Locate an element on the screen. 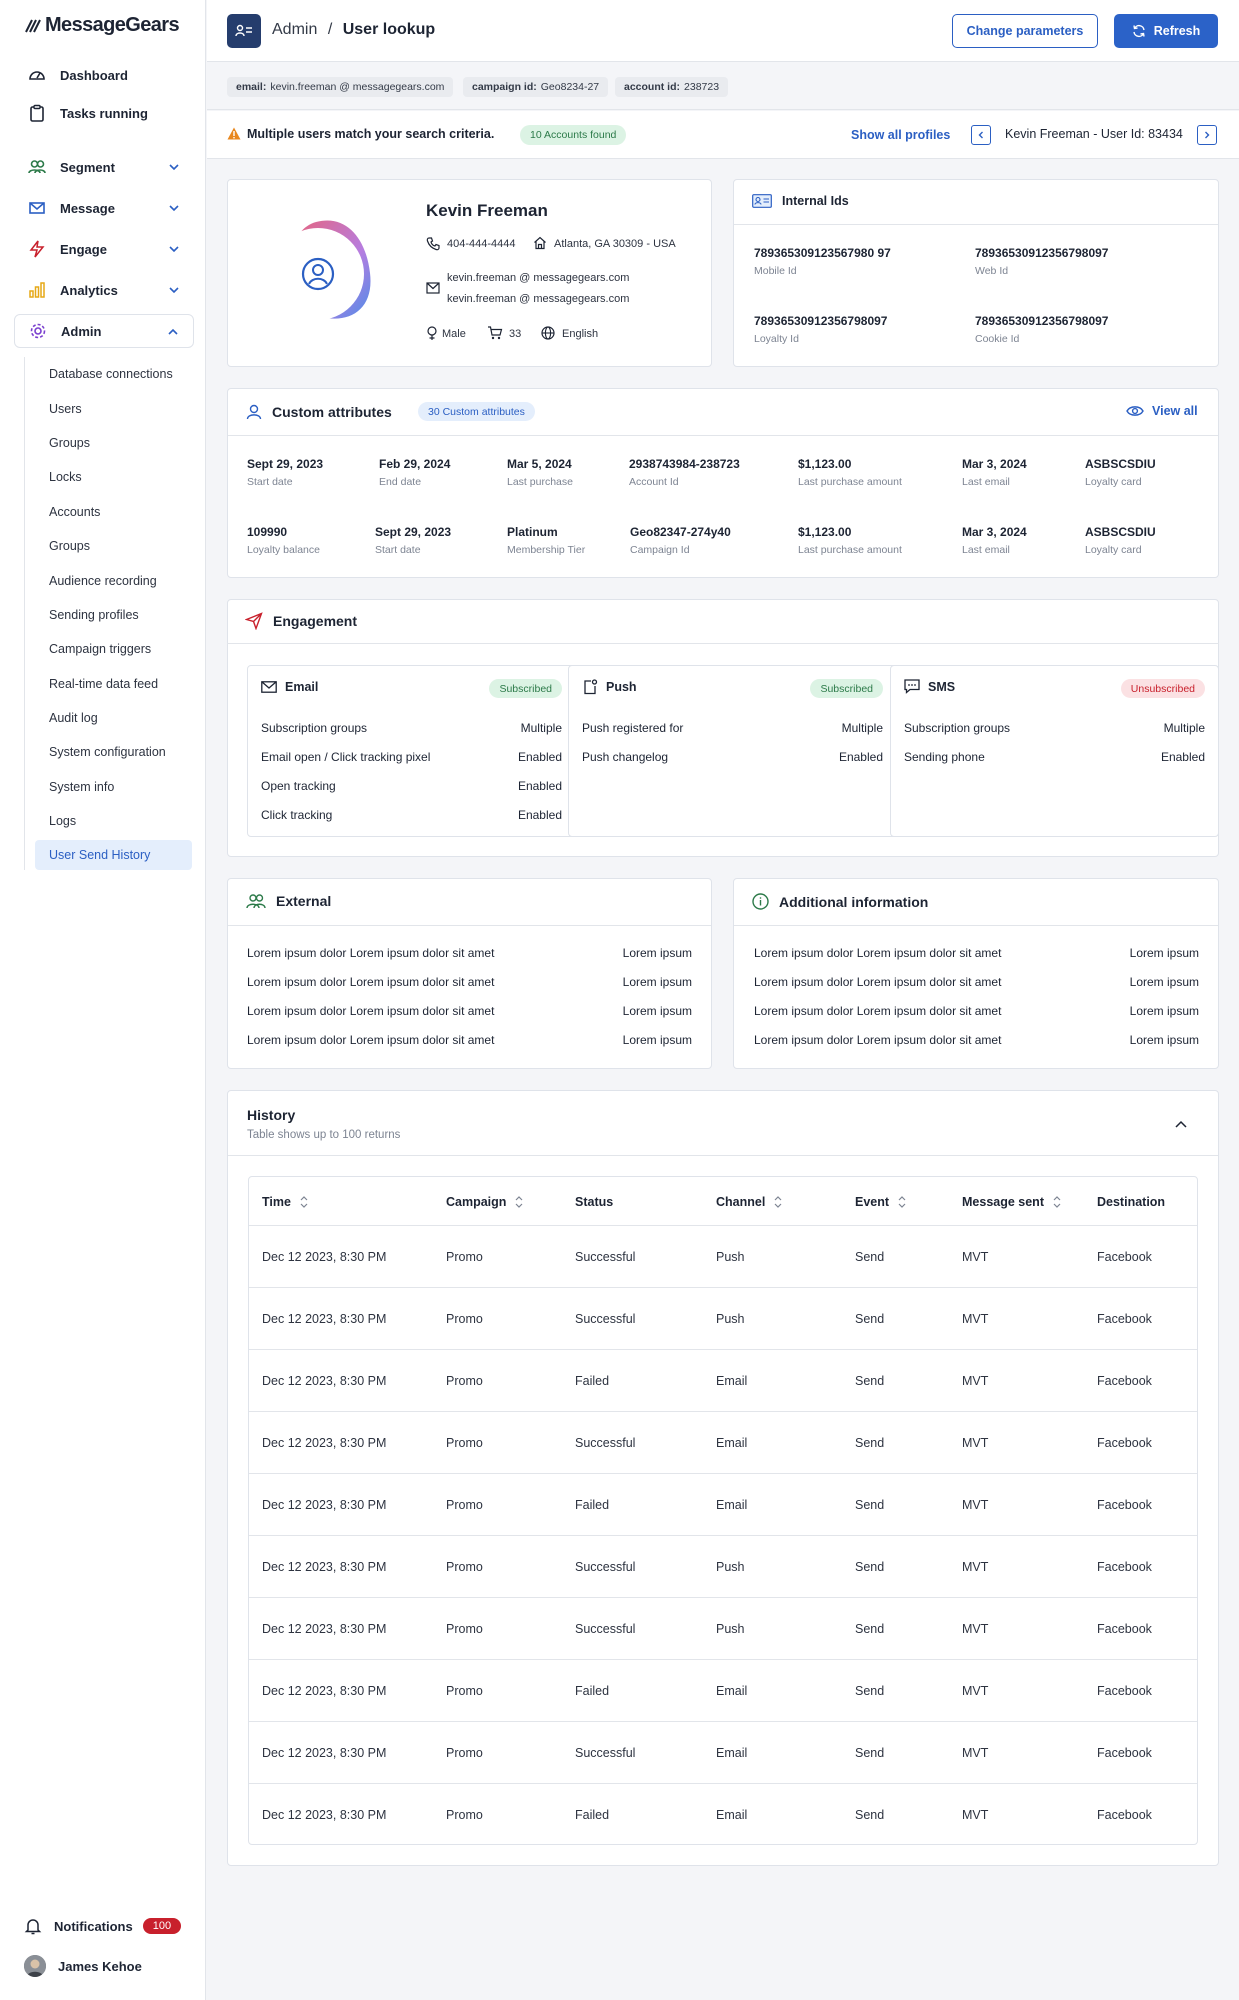 The image size is (1239, 2000). column-header-status: Status is located at coordinates (594, 1202).